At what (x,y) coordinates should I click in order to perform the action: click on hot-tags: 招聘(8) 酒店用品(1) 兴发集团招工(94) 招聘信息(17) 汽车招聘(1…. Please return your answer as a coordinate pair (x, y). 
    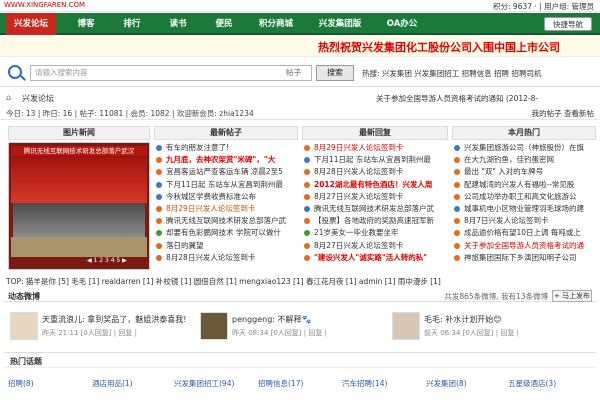
    Looking at the image, I should click on (304, 385).